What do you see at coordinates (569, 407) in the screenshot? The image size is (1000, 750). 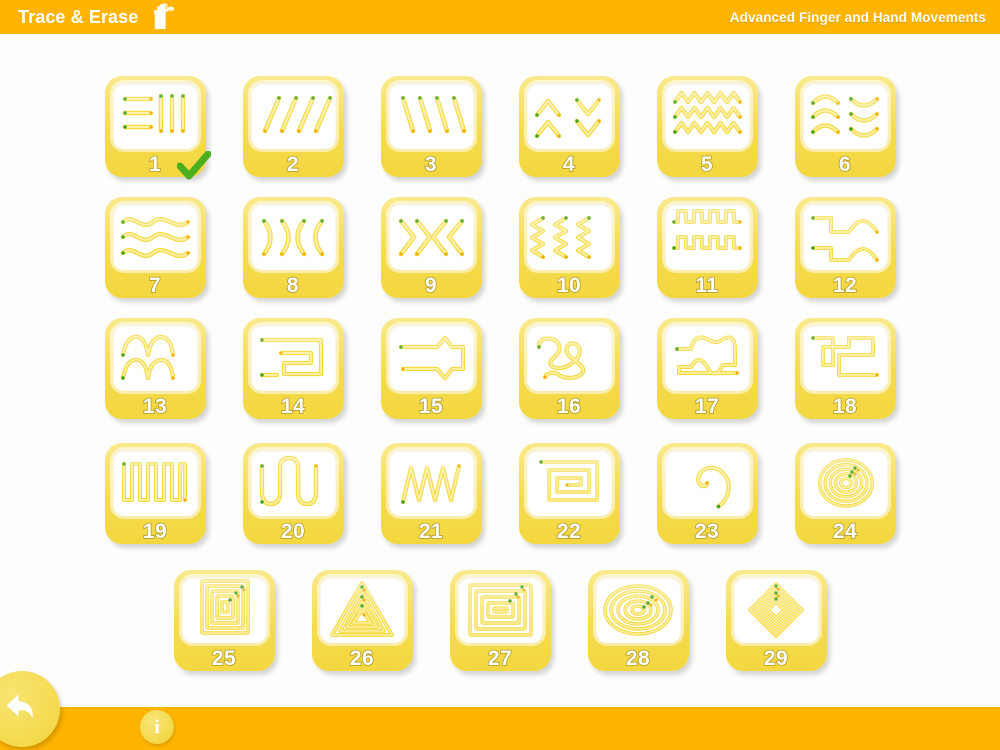 I see `tile-number: 16` at bounding box center [569, 407].